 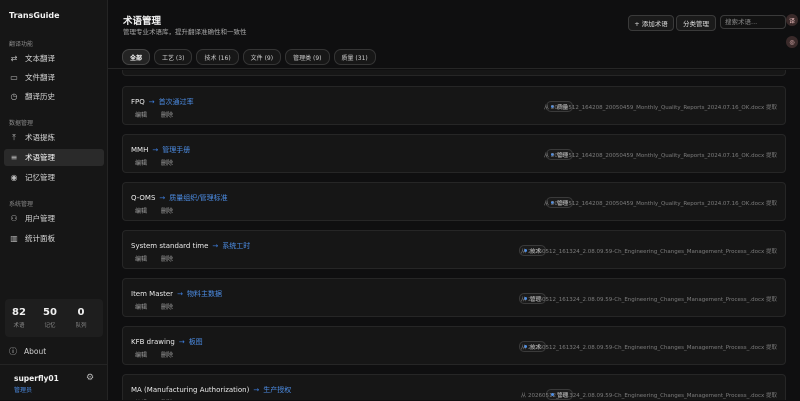 I want to click on term-source: MA (Manufacturing Authorization), so click(x=190, y=390).